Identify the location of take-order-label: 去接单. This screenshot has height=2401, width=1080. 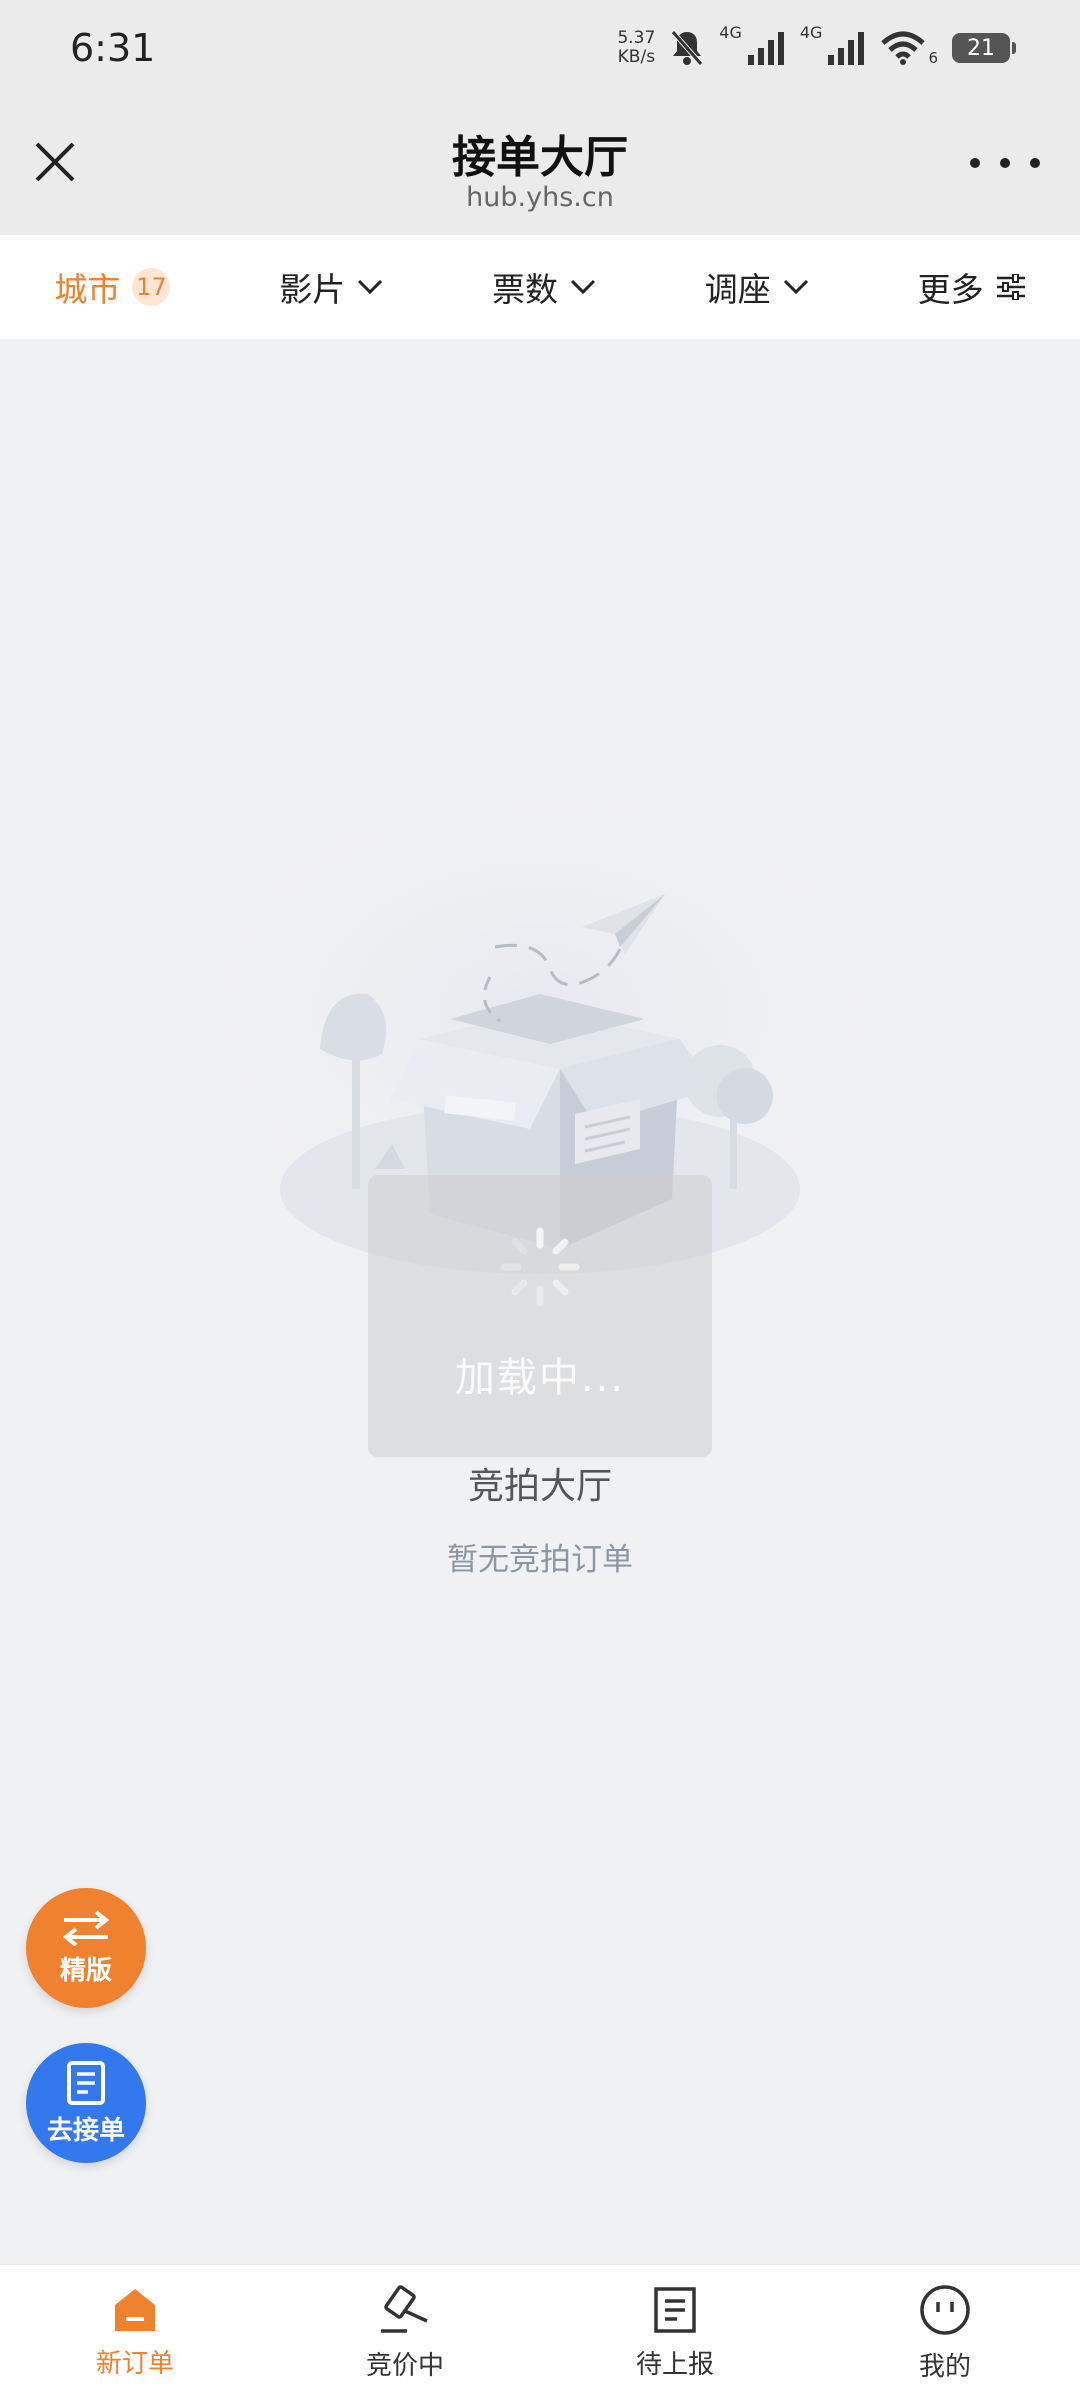
(85, 2130).